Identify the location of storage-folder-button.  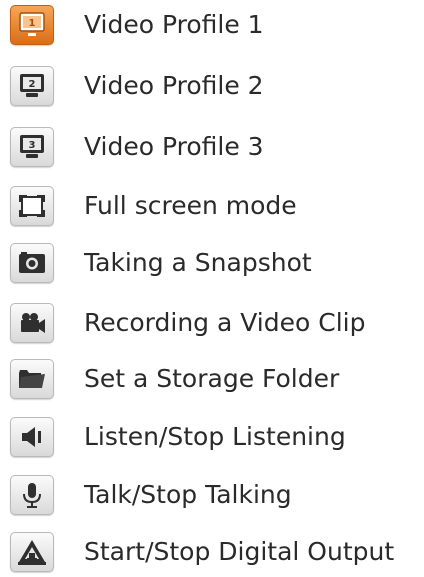
(32, 379).